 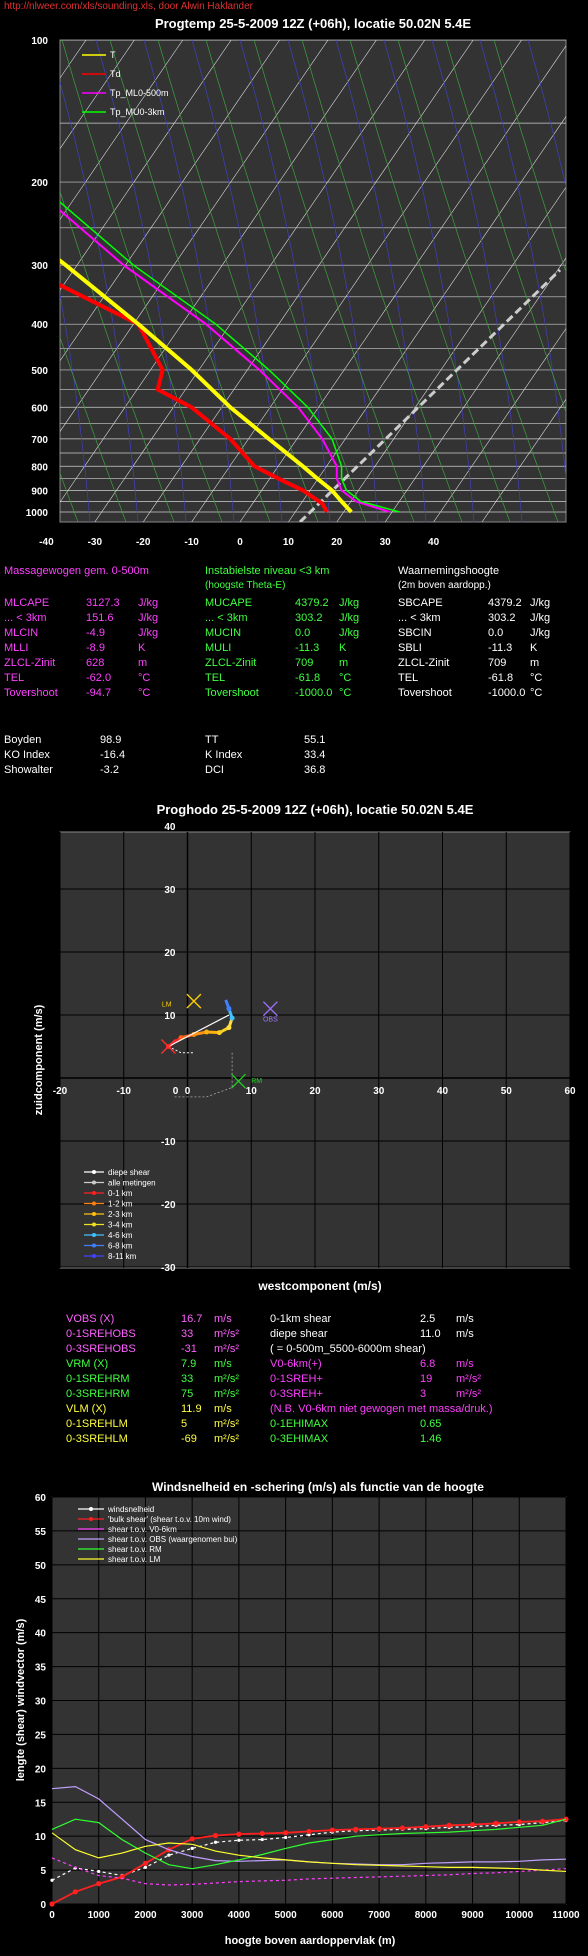 I want to click on legend-label: Tp_MU0-3km, so click(x=137, y=112).